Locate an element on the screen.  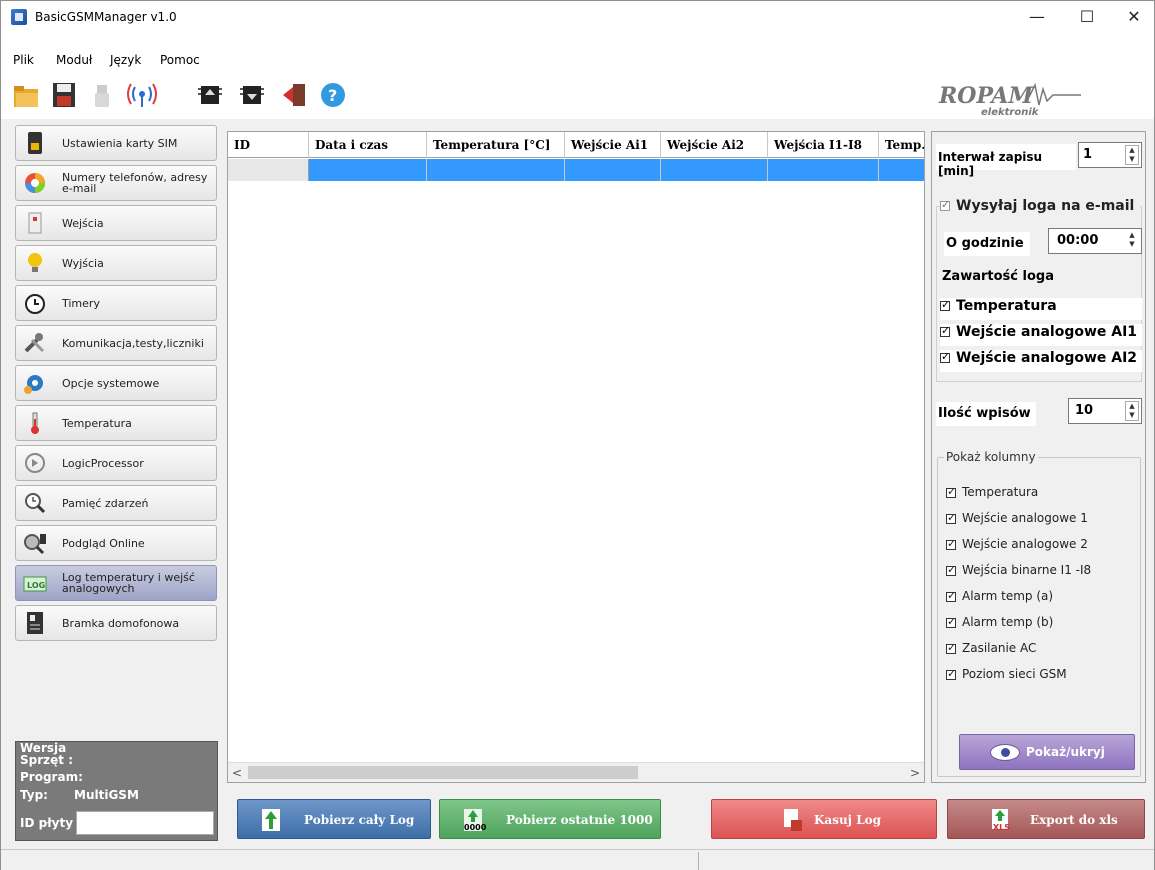
show-column-checkbox: Wejście analogowe 2 is located at coordinates (1017, 544).